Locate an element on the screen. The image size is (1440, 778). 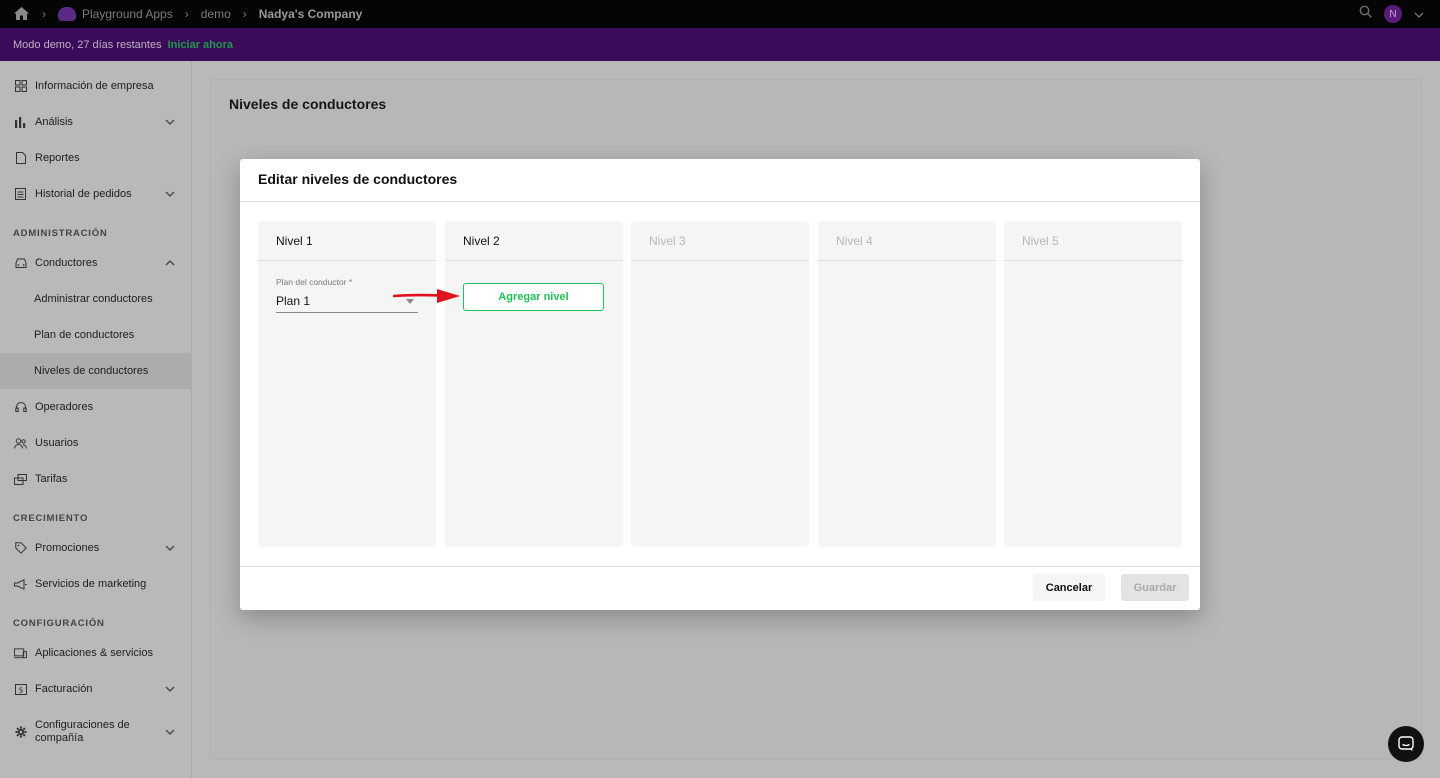
home-icon is located at coordinates (22, 14).